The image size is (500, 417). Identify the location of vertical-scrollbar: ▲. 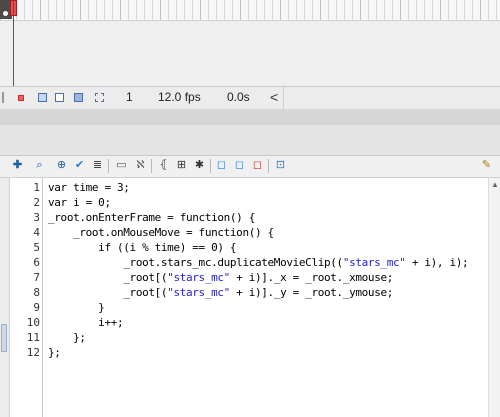
(494, 297).